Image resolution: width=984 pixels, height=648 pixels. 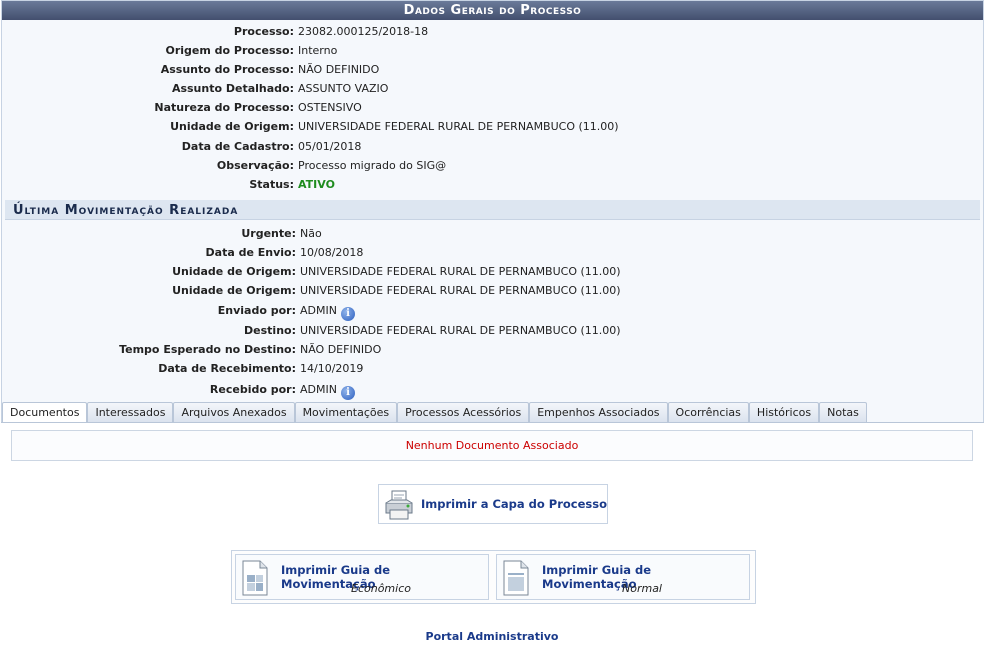 What do you see at coordinates (598, 412) in the screenshot?
I see `tab-empenhos-associados: Empenhos Associados` at bounding box center [598, 412].